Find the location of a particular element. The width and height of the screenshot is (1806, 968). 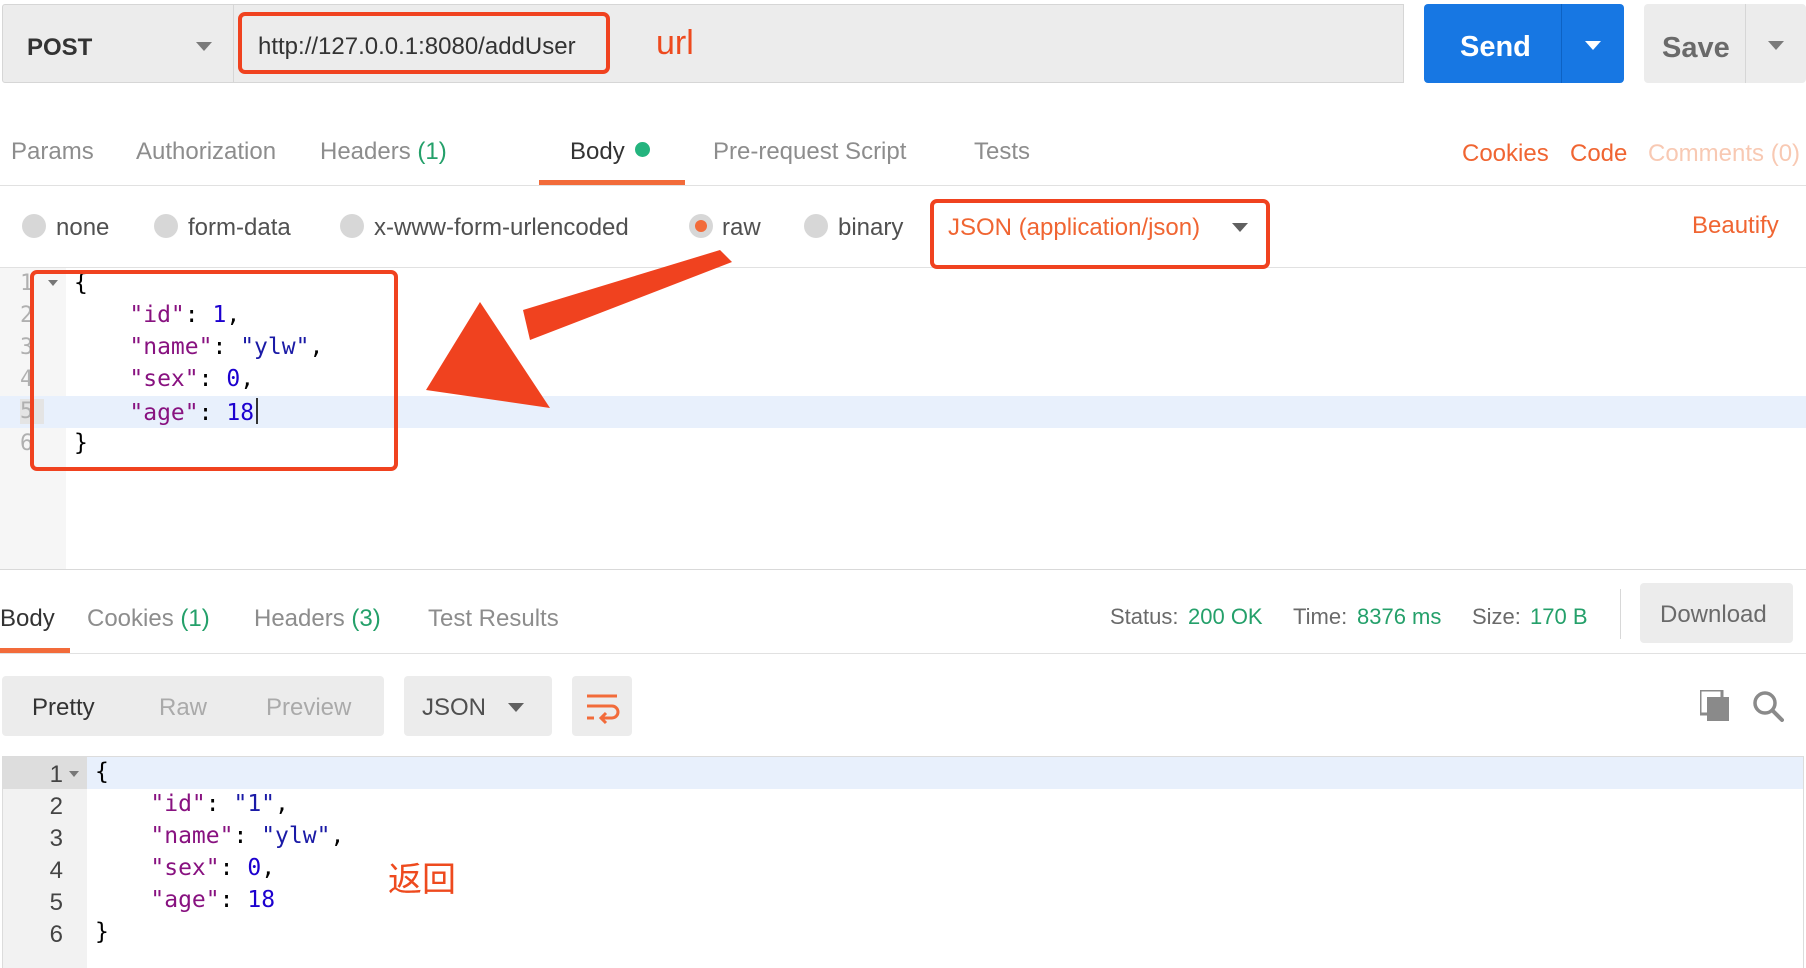

method-select: POST is located at coordinates (118, 43).